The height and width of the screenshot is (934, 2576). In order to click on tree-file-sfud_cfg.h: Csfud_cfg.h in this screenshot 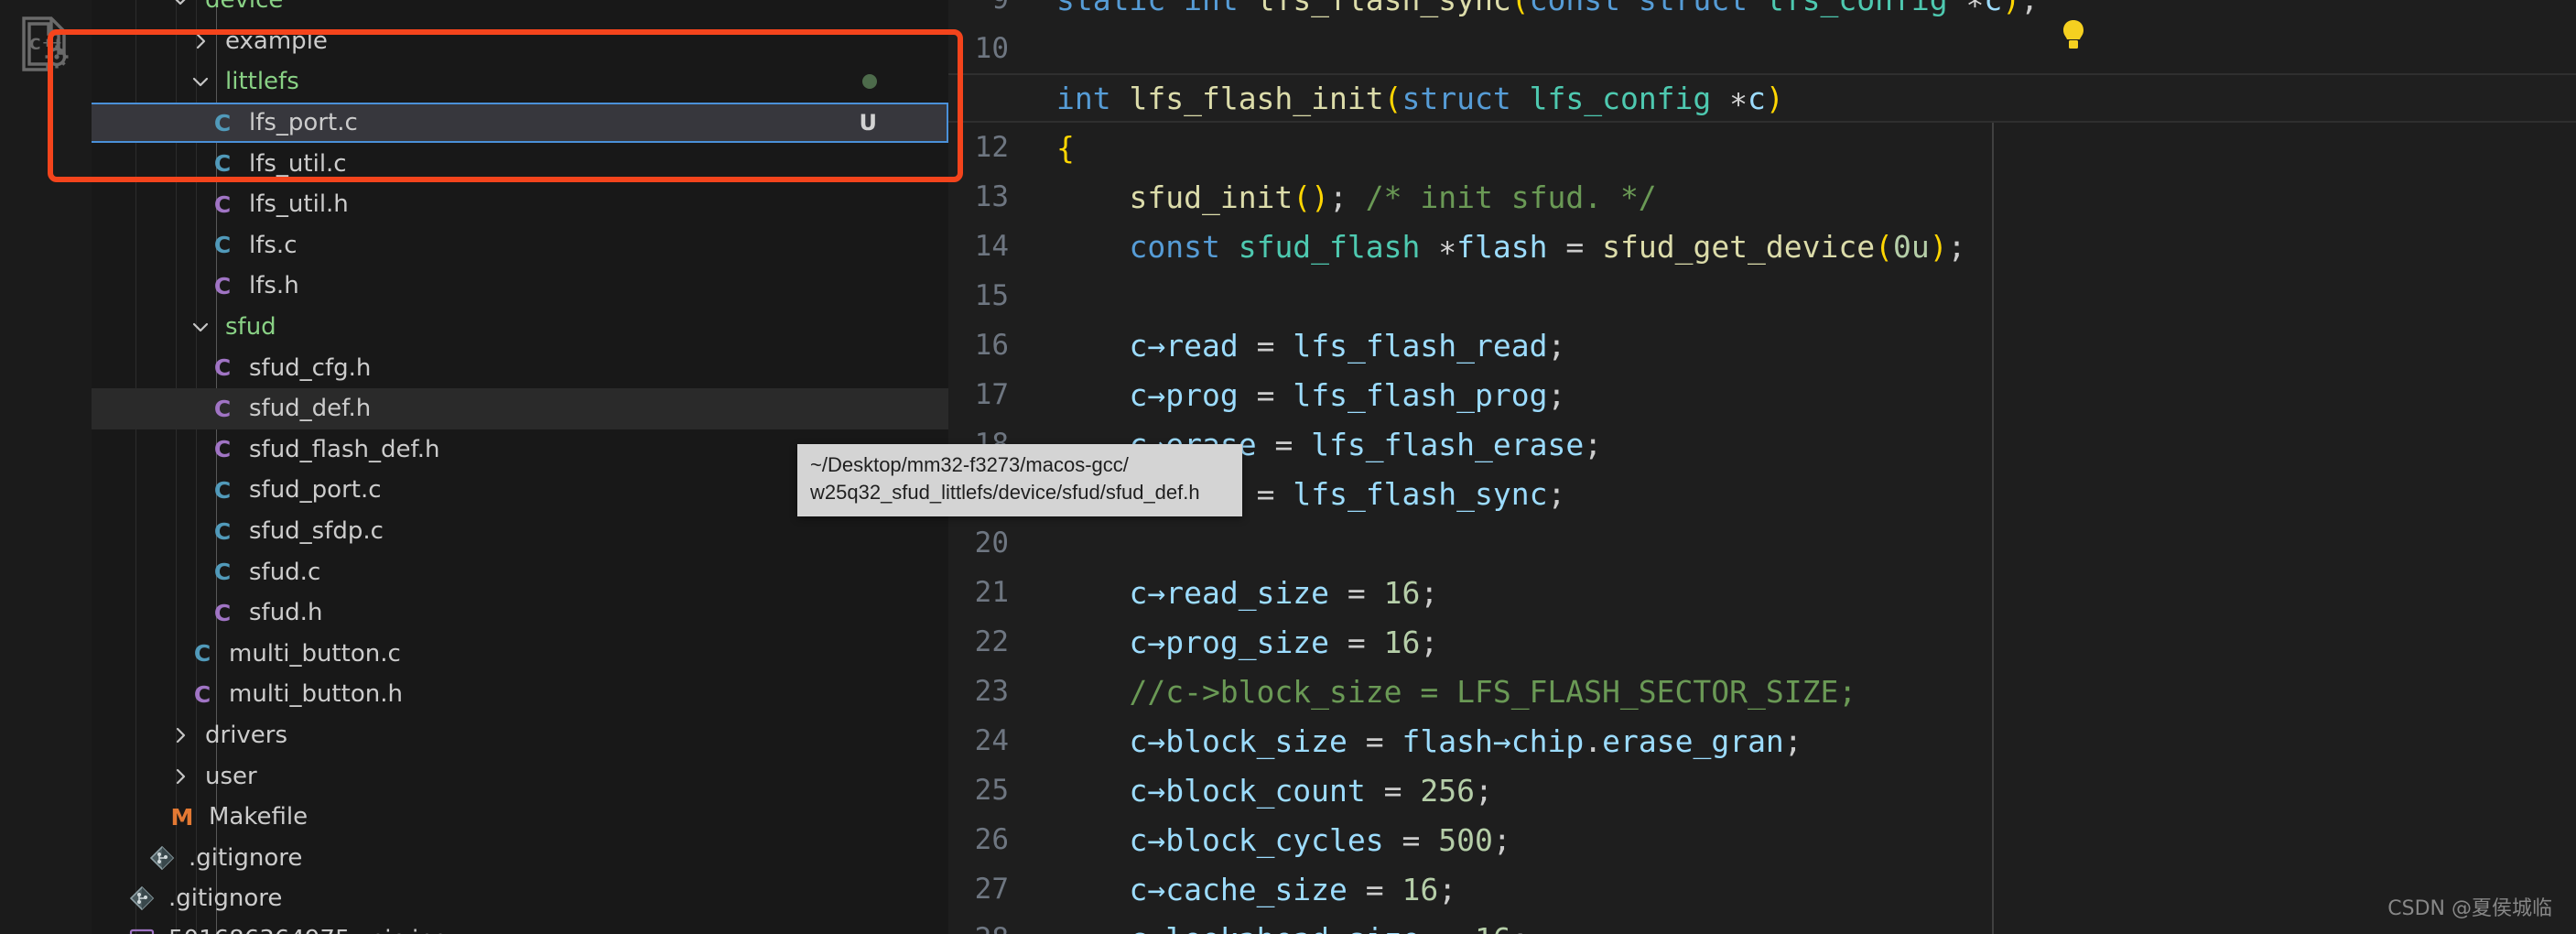, I will do `click(520, 367)`.